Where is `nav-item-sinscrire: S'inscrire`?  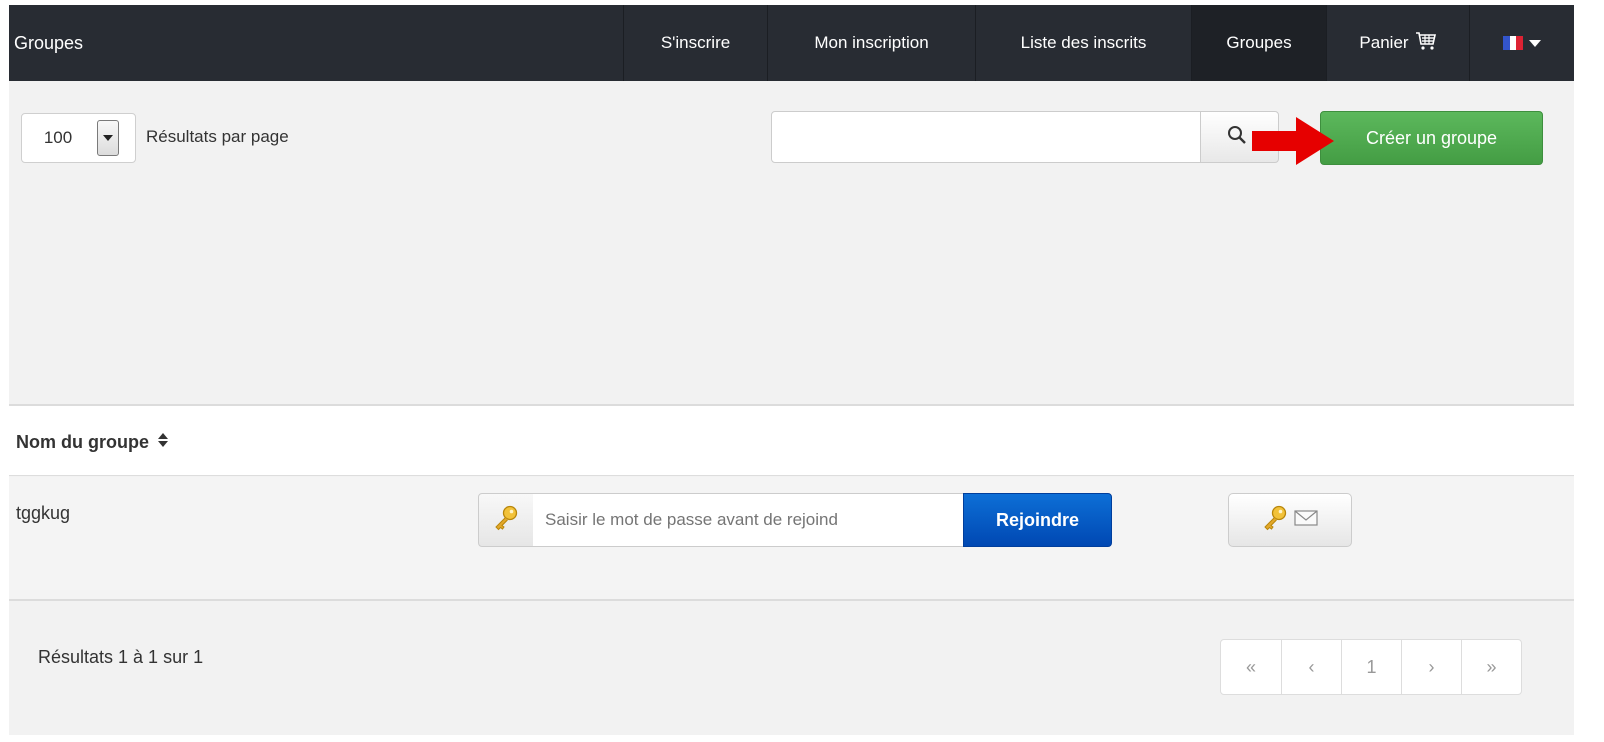 nav-item-sinscrire: S'inscrire is located at coordinates (695, 43).